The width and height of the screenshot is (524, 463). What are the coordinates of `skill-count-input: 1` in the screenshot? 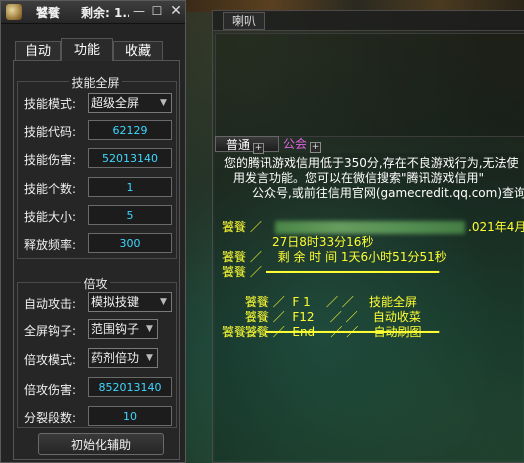 It's located at (130, 187).